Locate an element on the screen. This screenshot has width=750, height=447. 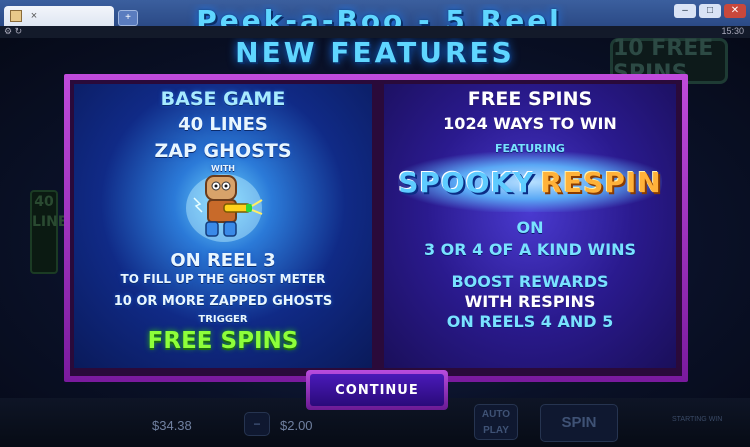
window-controls: – □ ✕ is located at coordinates (710, 11).